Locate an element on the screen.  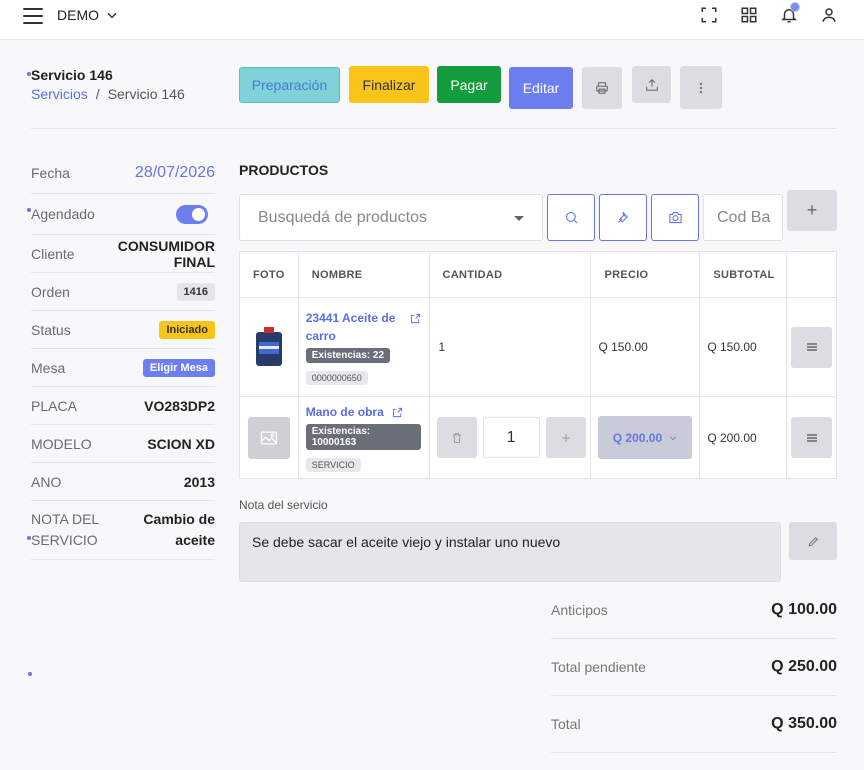
info-row-orden: Orden 1416 is located at coordinates (123, 292).